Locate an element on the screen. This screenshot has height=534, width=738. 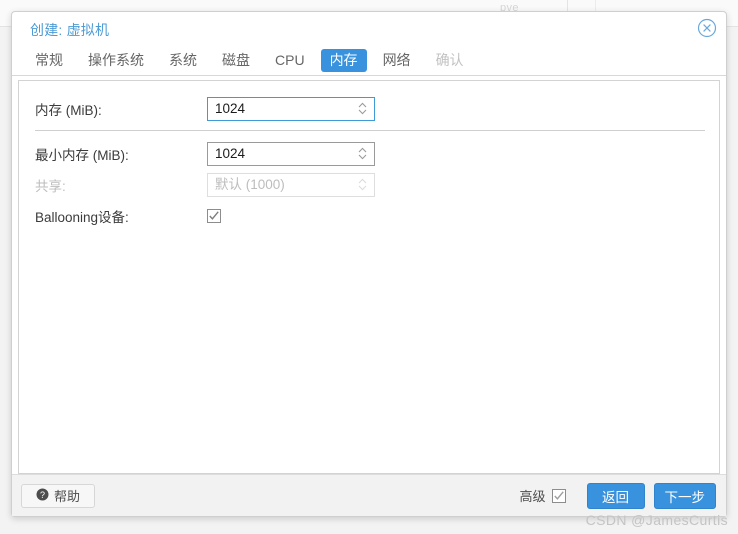
memory-row: 内存 (MiB): is located at coordinates (369, 108).